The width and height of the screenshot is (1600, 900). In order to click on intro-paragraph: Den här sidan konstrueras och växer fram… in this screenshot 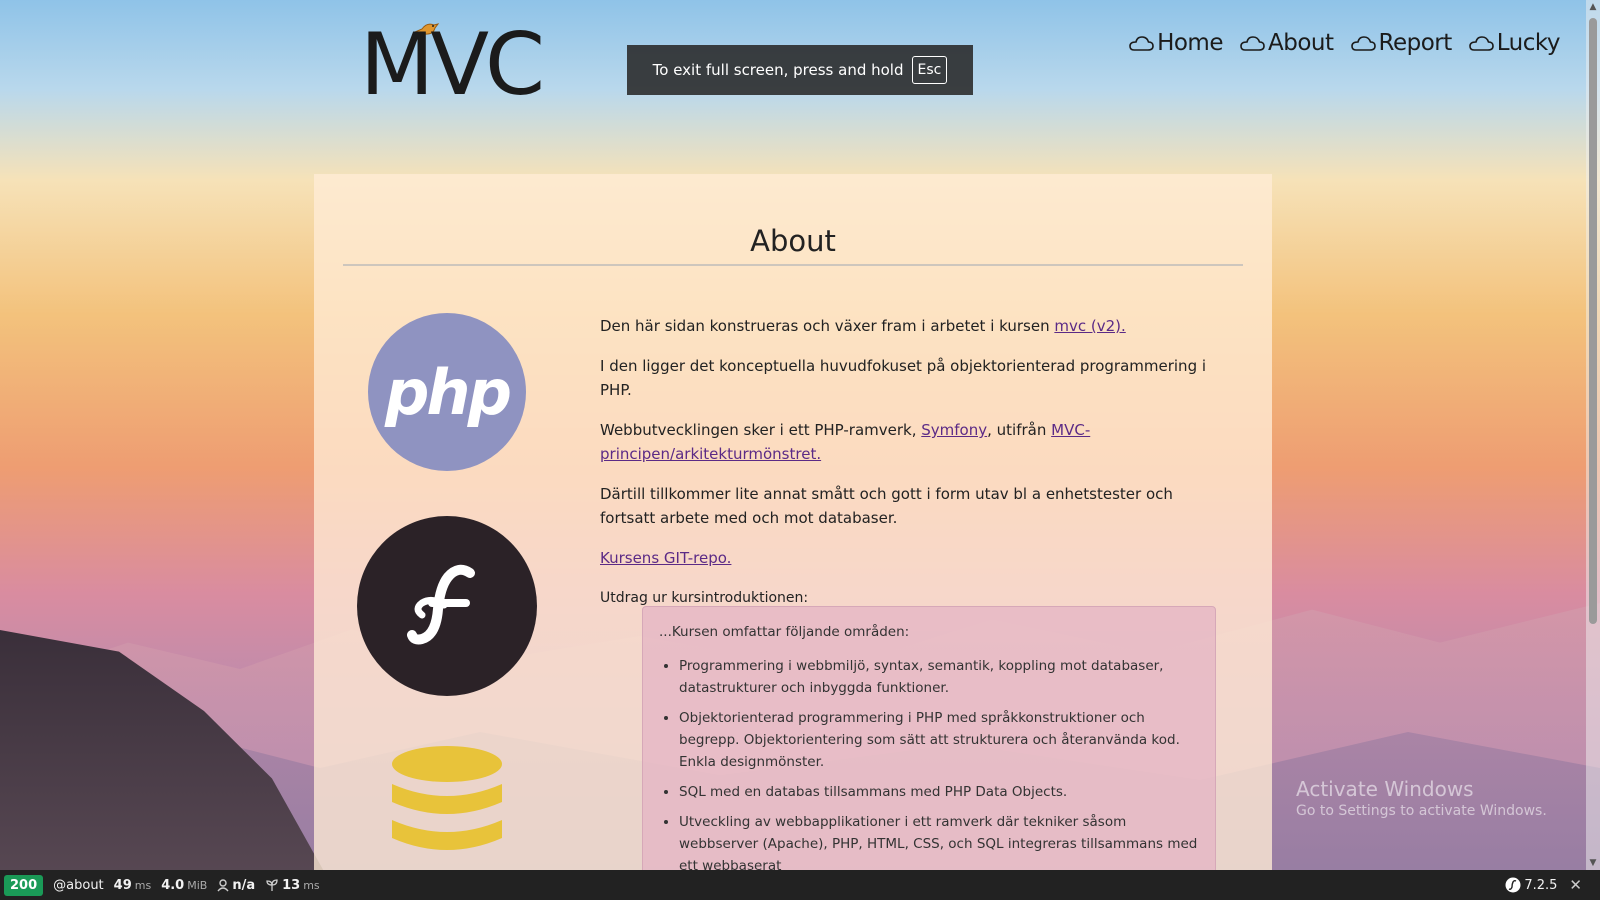, I will do `click(913, 326)`.